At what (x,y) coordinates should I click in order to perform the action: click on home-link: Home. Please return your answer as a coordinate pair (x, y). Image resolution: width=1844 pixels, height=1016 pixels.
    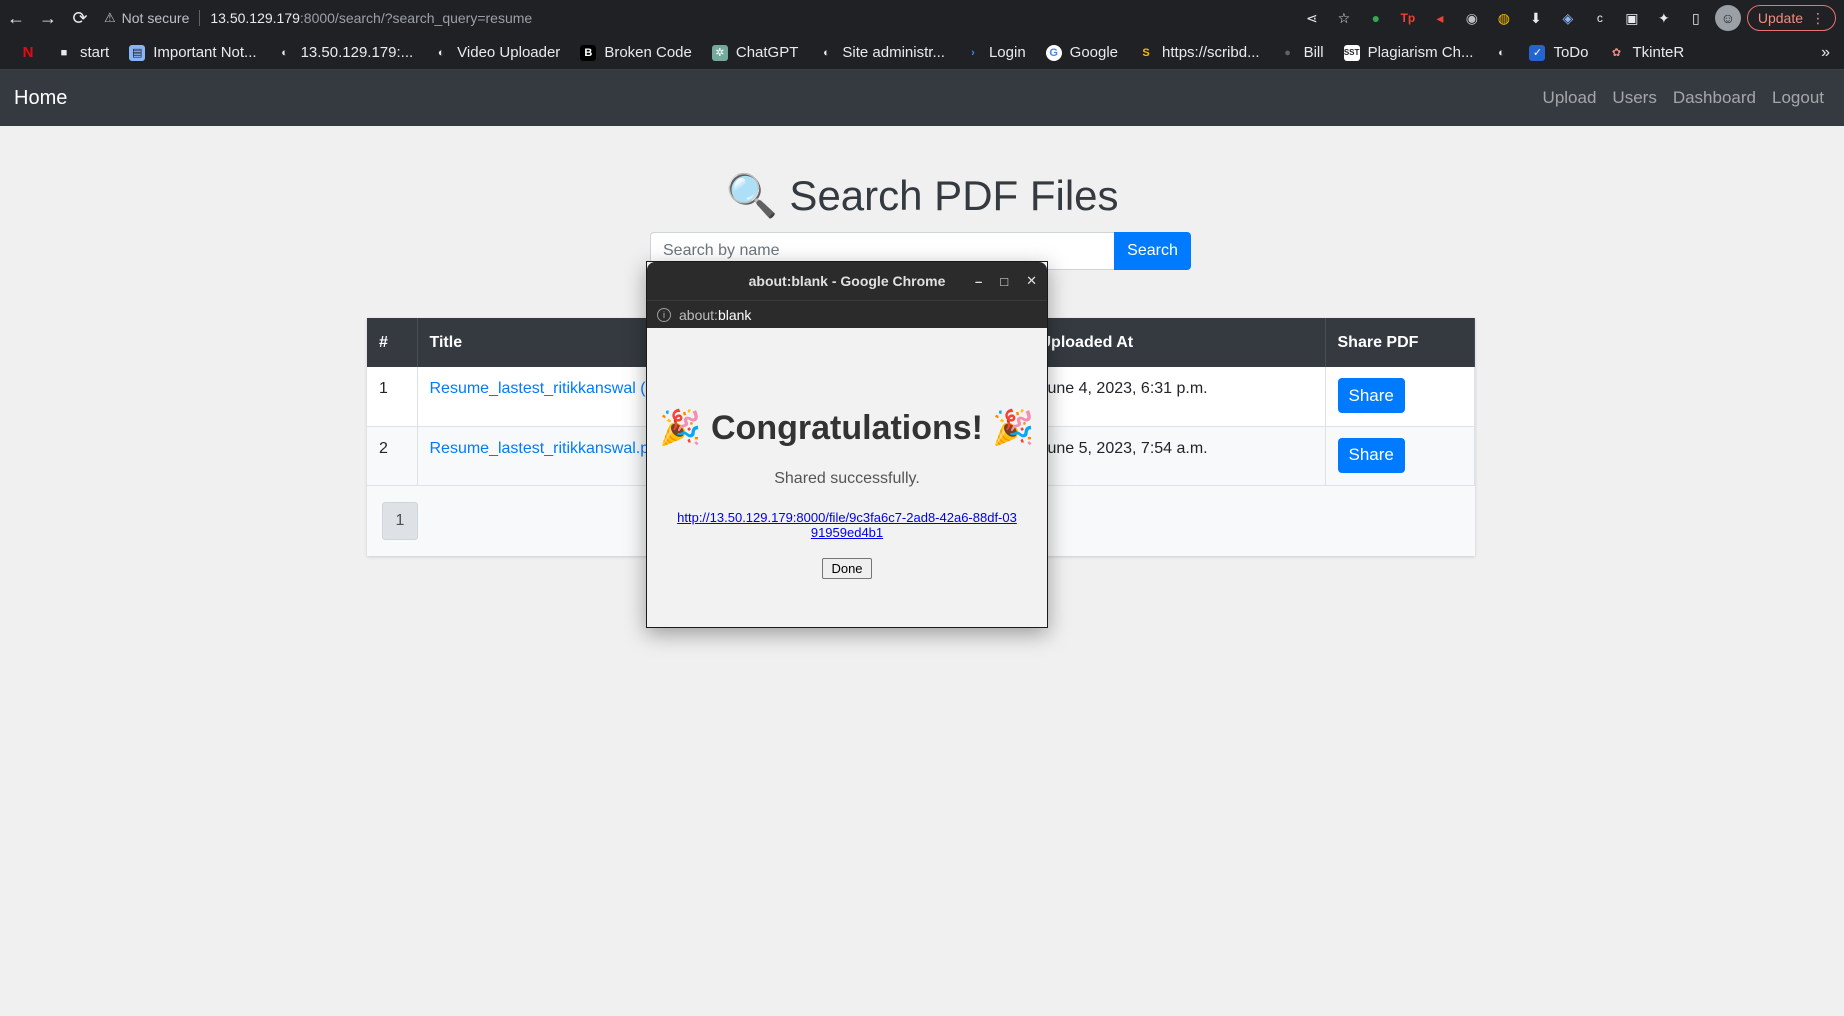
    Looking at the image, I should click on (40, 98).